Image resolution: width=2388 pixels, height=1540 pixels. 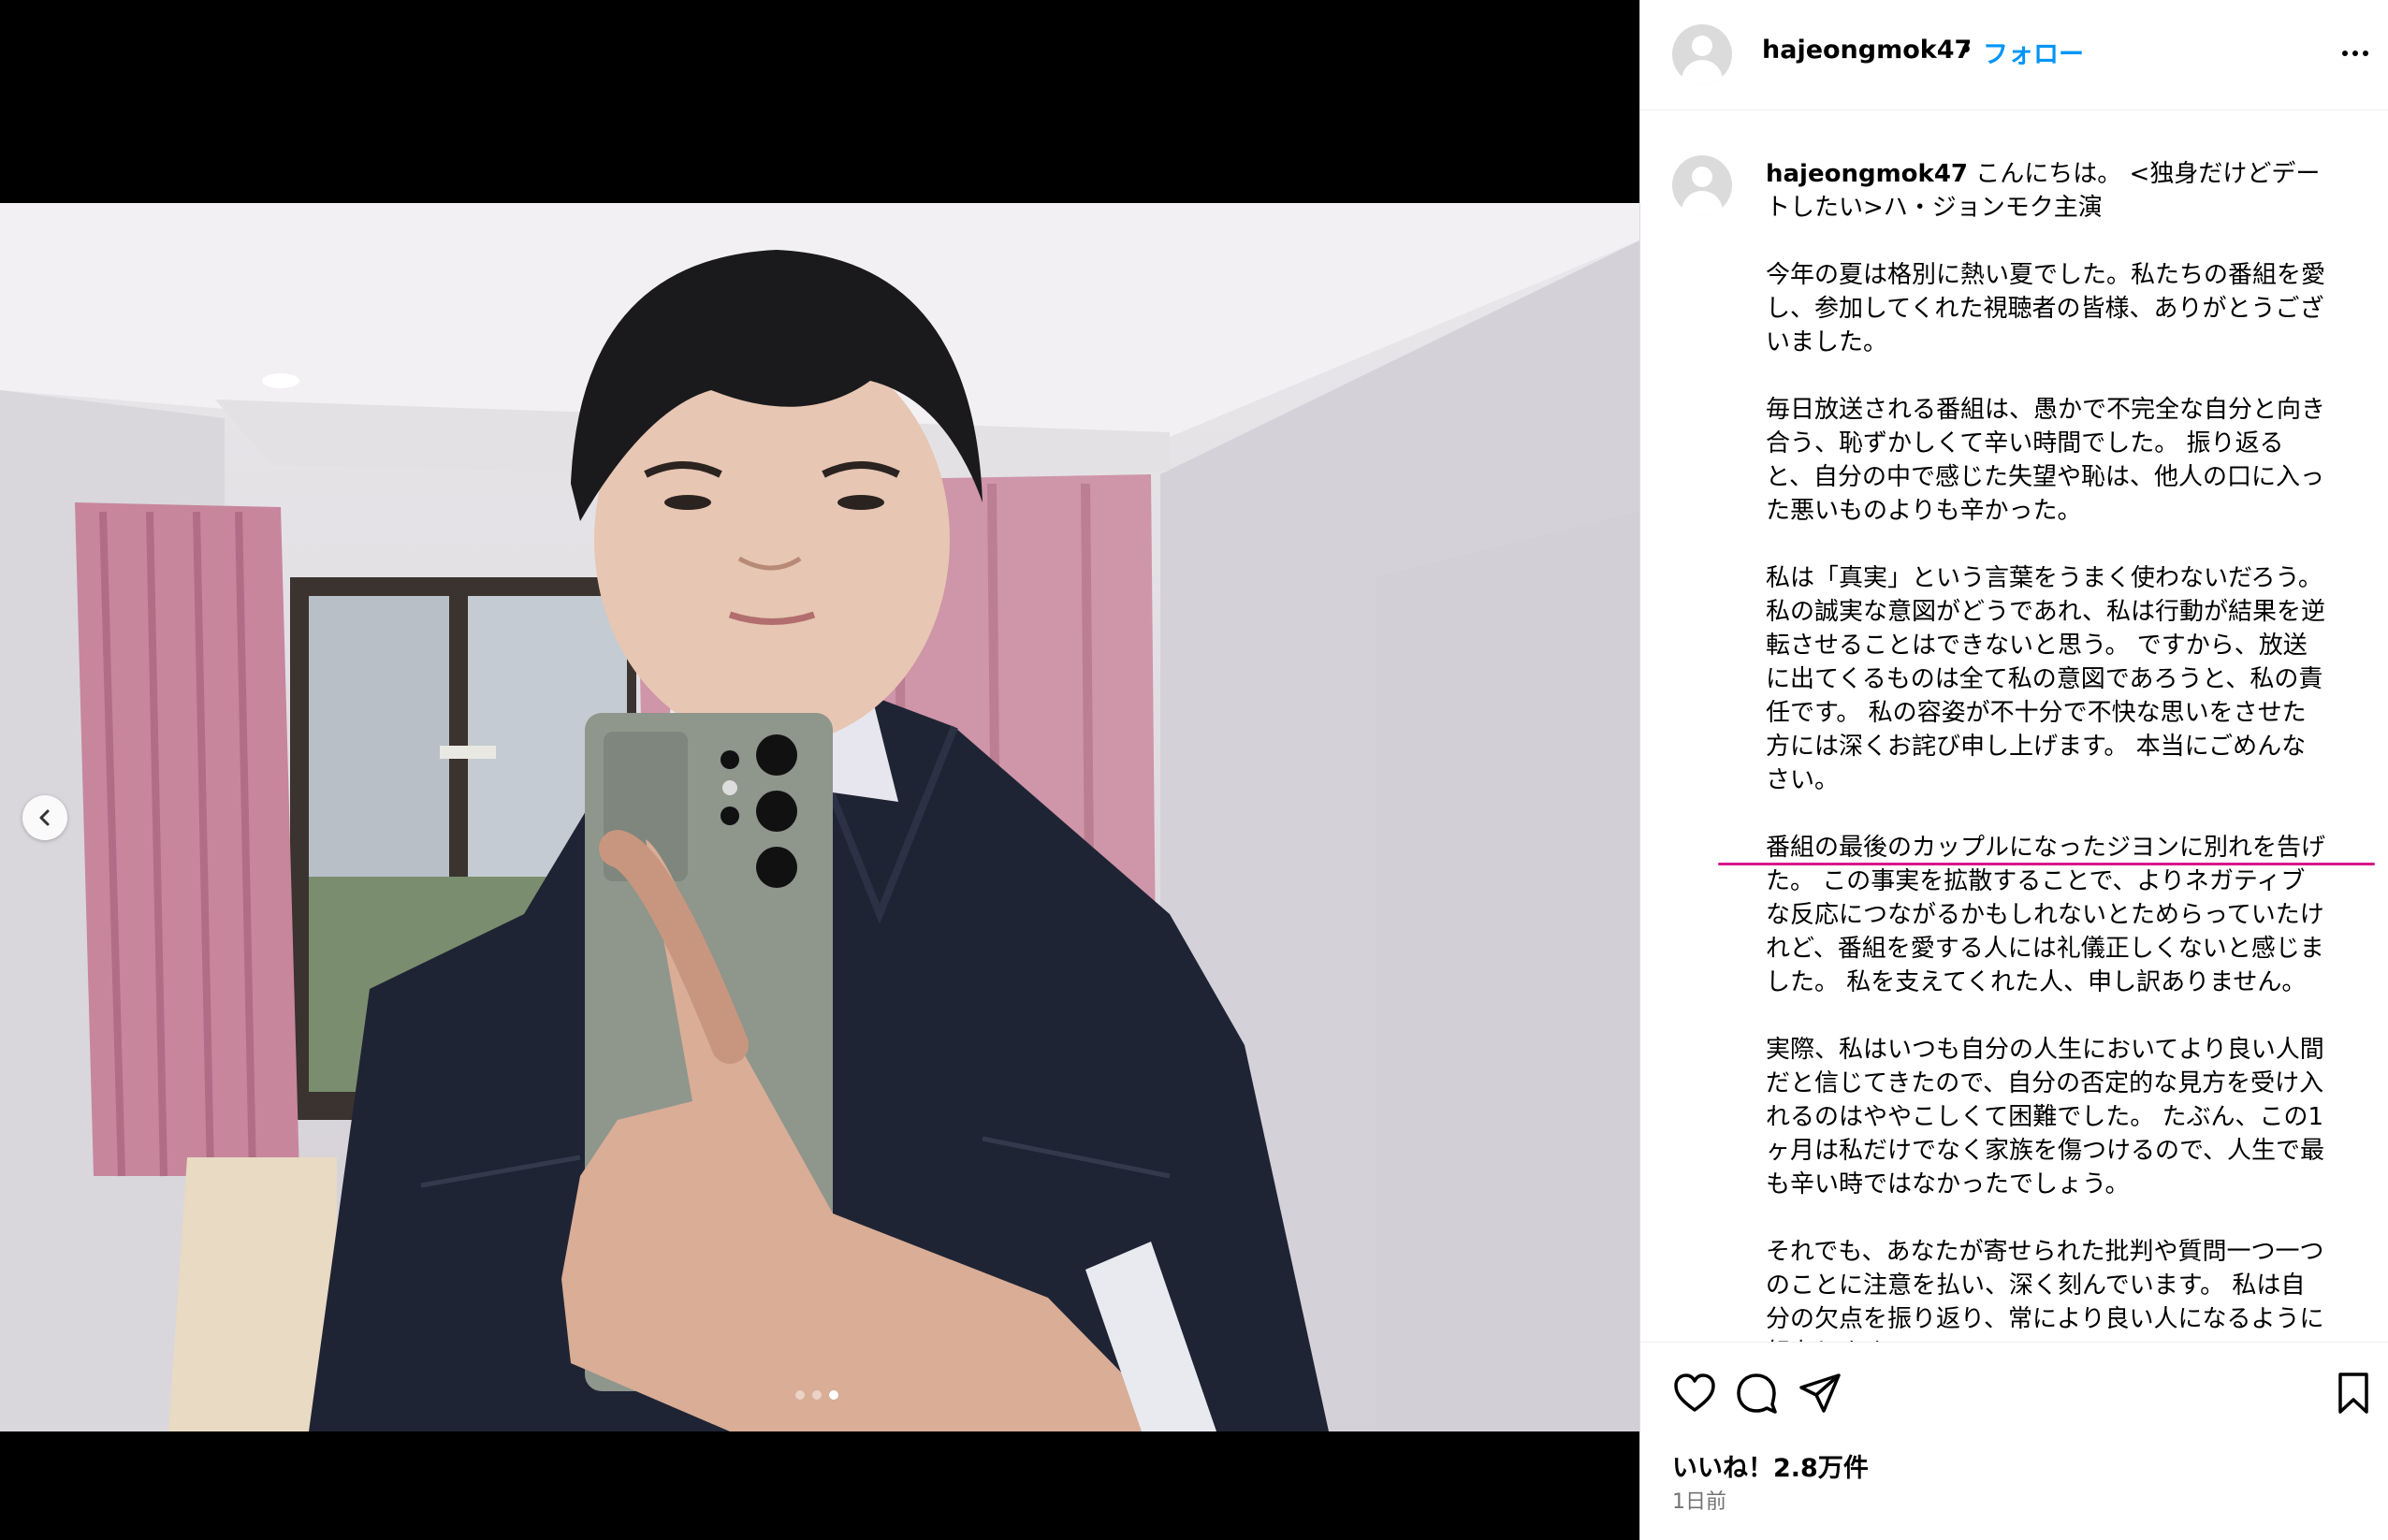 What do you see at coordinates (1695, 1395) in the screenshot?
I see `heart-icon` at bounding box center [1695, 1395].